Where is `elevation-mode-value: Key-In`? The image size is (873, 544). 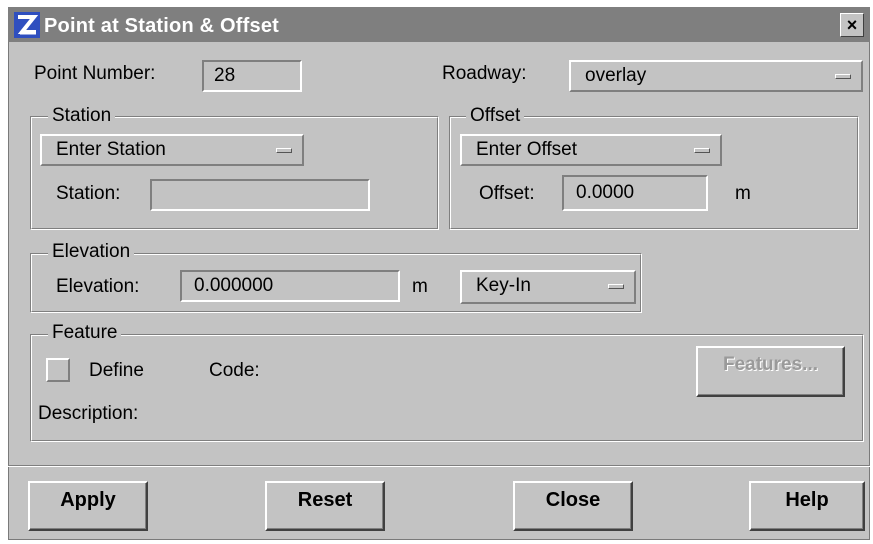
elevation-mode-value: Key-In is located at coordinates (503, 285).